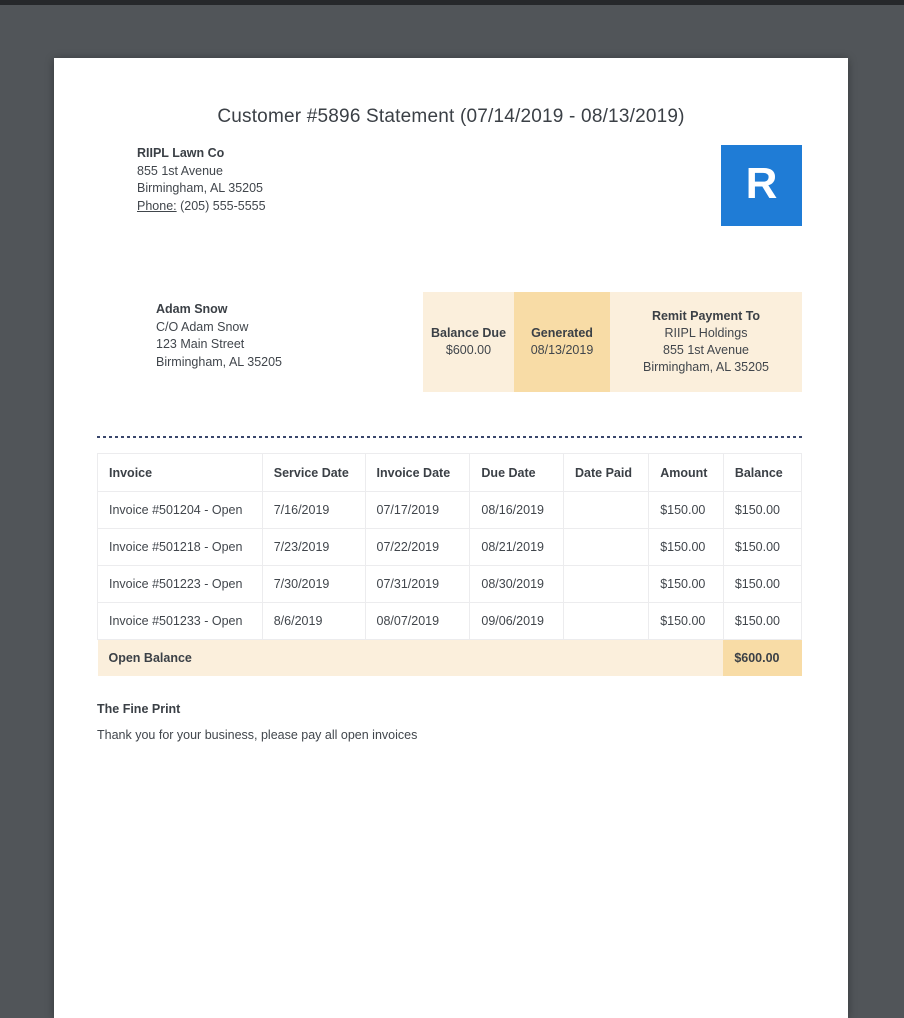 The image size is (904, 1018). What do you see at coordinates (686, 472) in the screenshot?
I see `column-header-amount: Amount` at bounding box center [686, 472].